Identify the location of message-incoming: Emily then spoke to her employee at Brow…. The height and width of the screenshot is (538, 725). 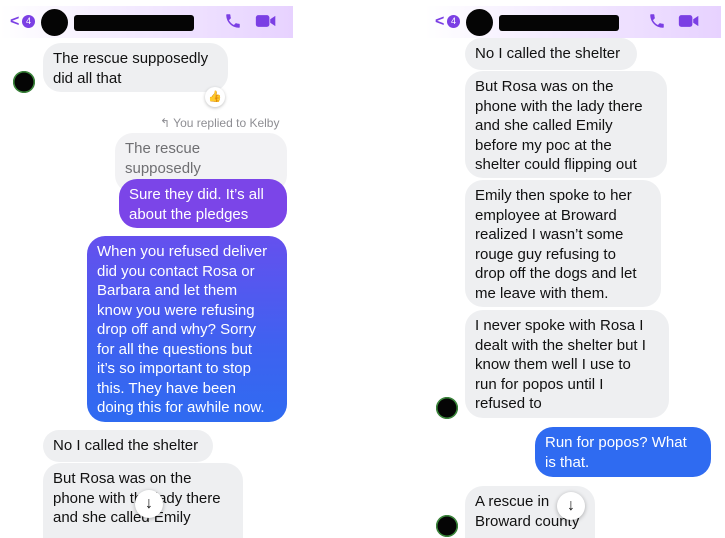
(563, 243).